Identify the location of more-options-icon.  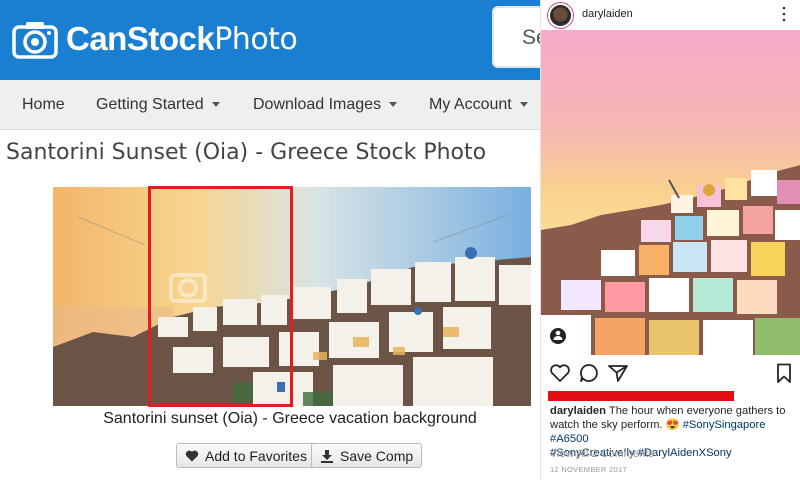
(784, 14).